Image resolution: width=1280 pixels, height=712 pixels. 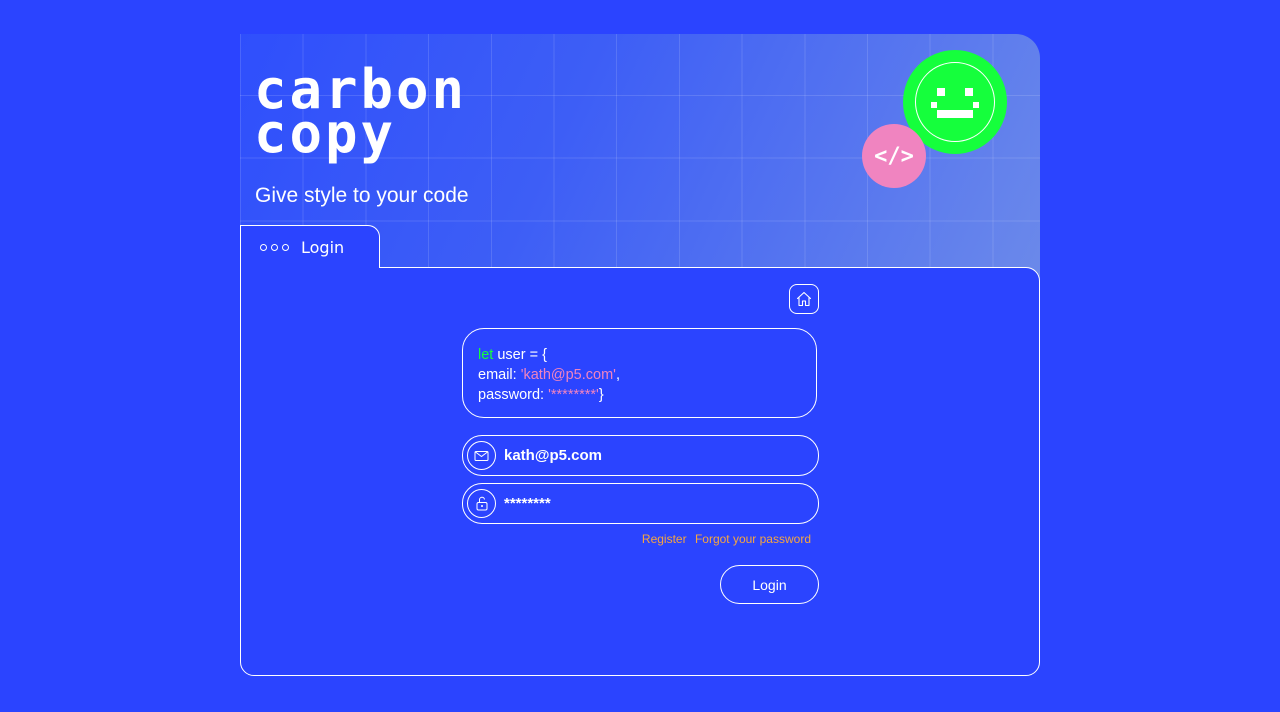 I want to click on code-line-2: email: 'kath@p5.com',, so click(x=647, y=375).